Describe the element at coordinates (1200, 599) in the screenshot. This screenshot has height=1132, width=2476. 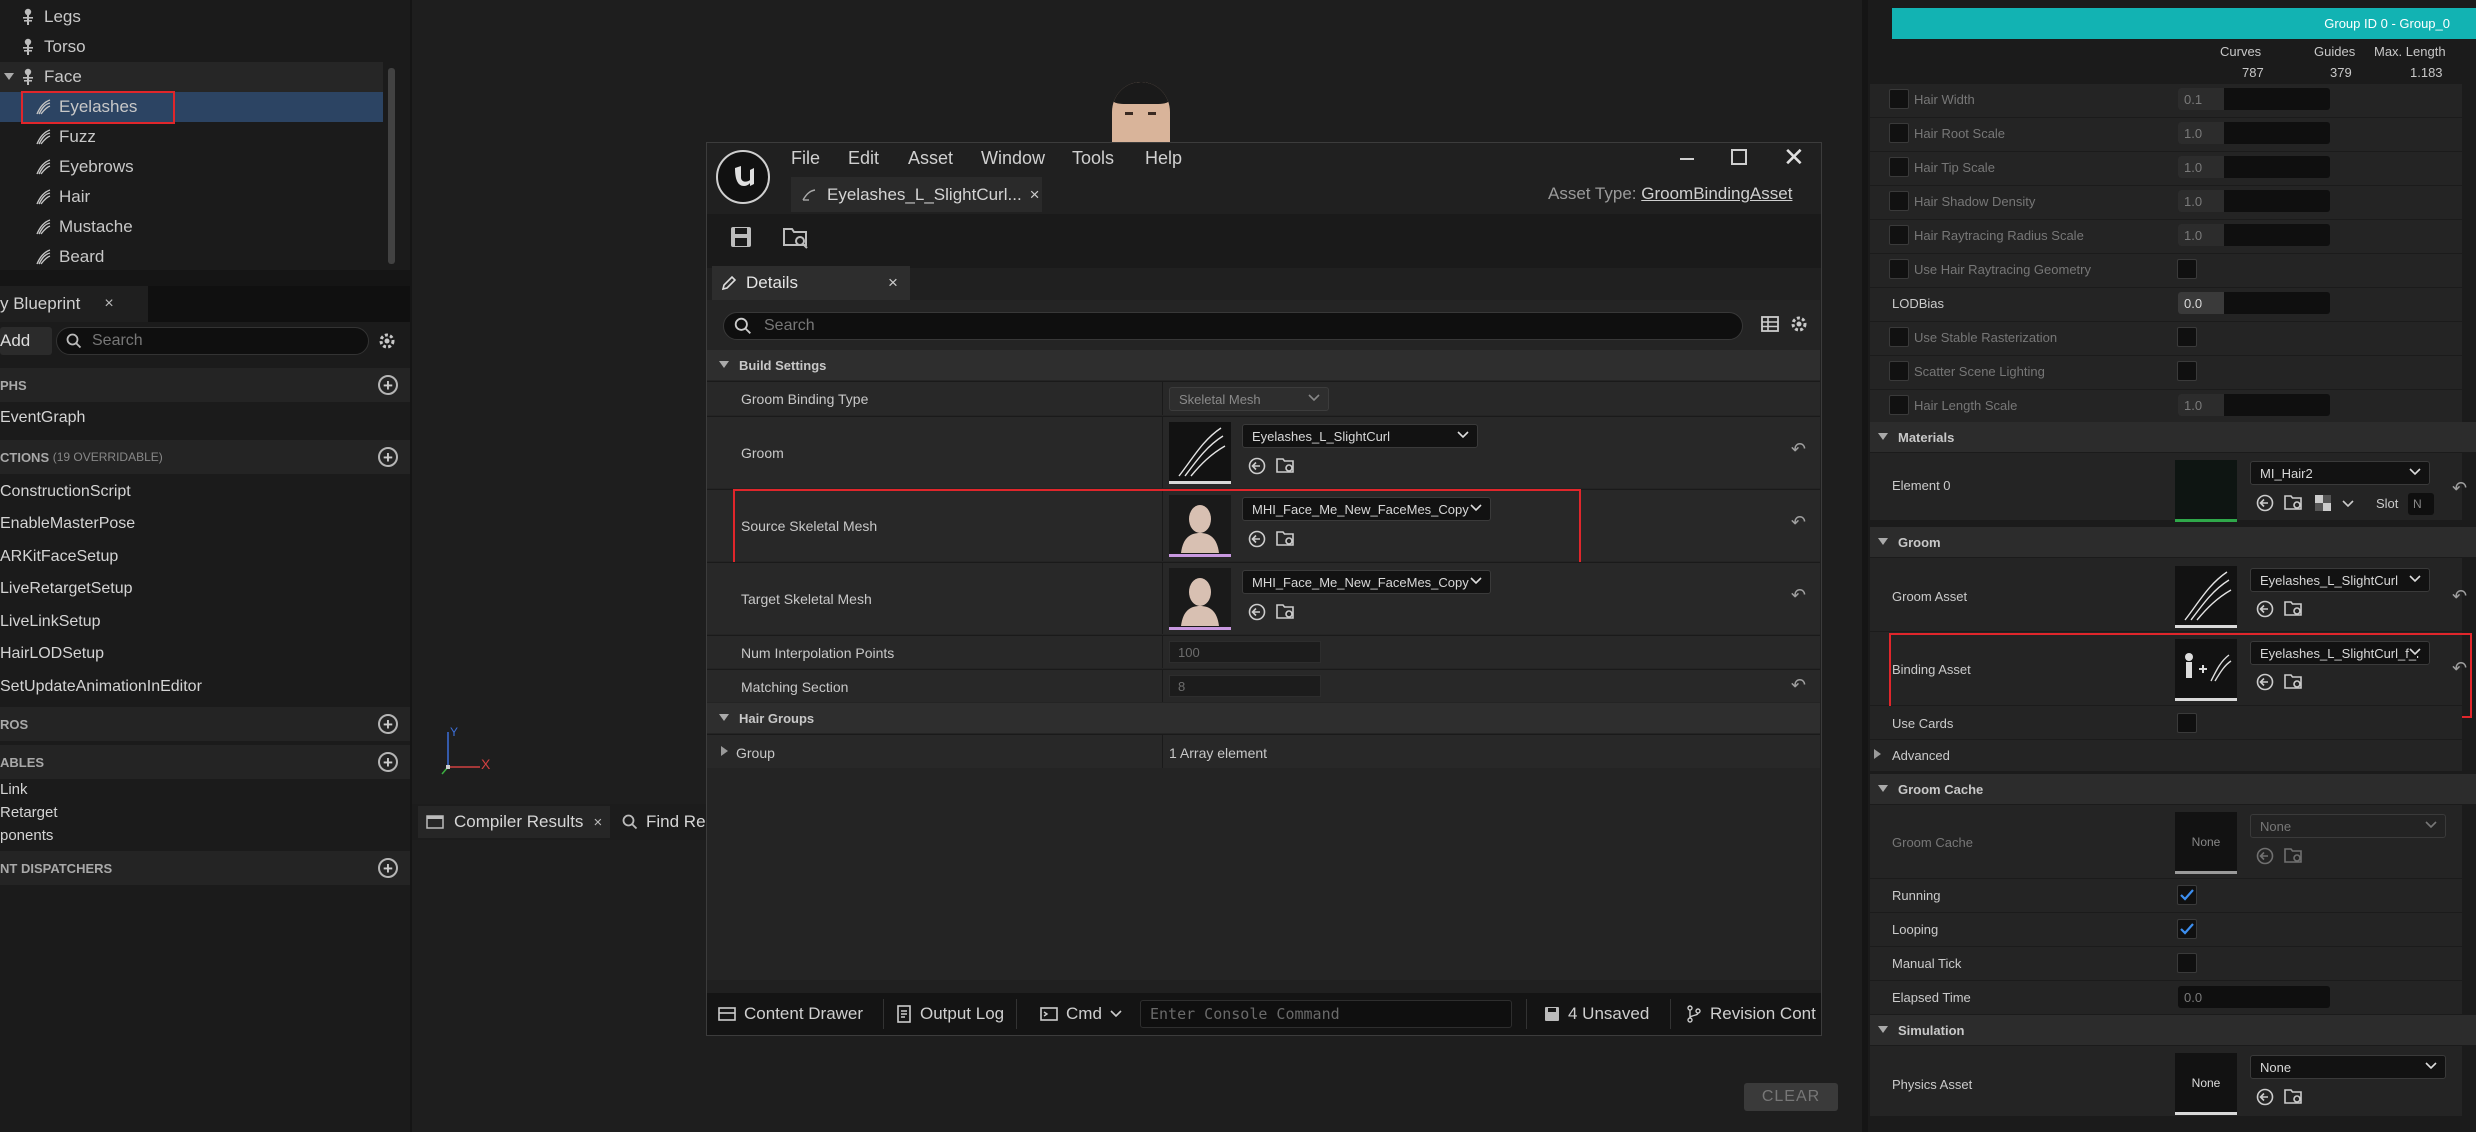
I see `target-mesh-thumbnail` at that location.